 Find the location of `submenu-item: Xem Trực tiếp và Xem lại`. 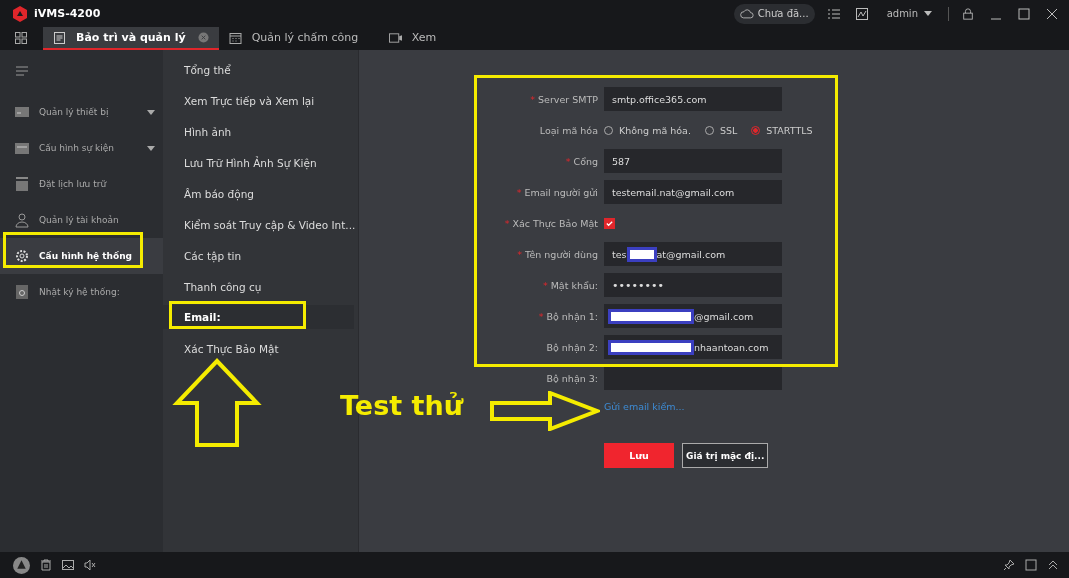

submenu-item: Xem Trực tiếp và Xem lại is located at coordinates (258, 100).